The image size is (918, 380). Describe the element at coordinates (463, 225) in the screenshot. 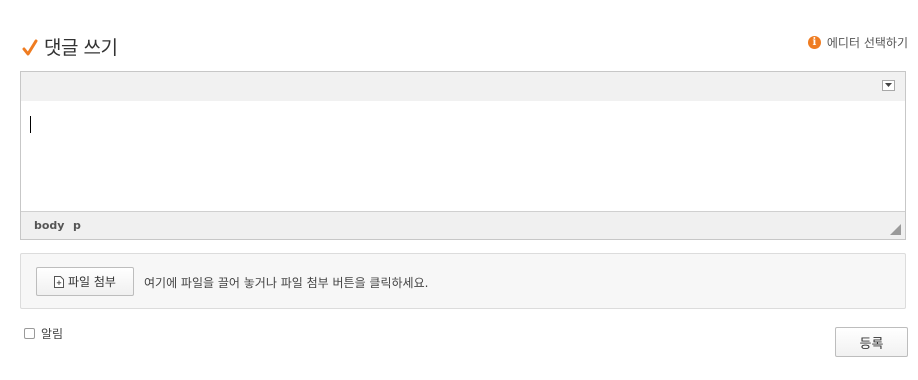

I see `editor-path-bar: body p` at that location.